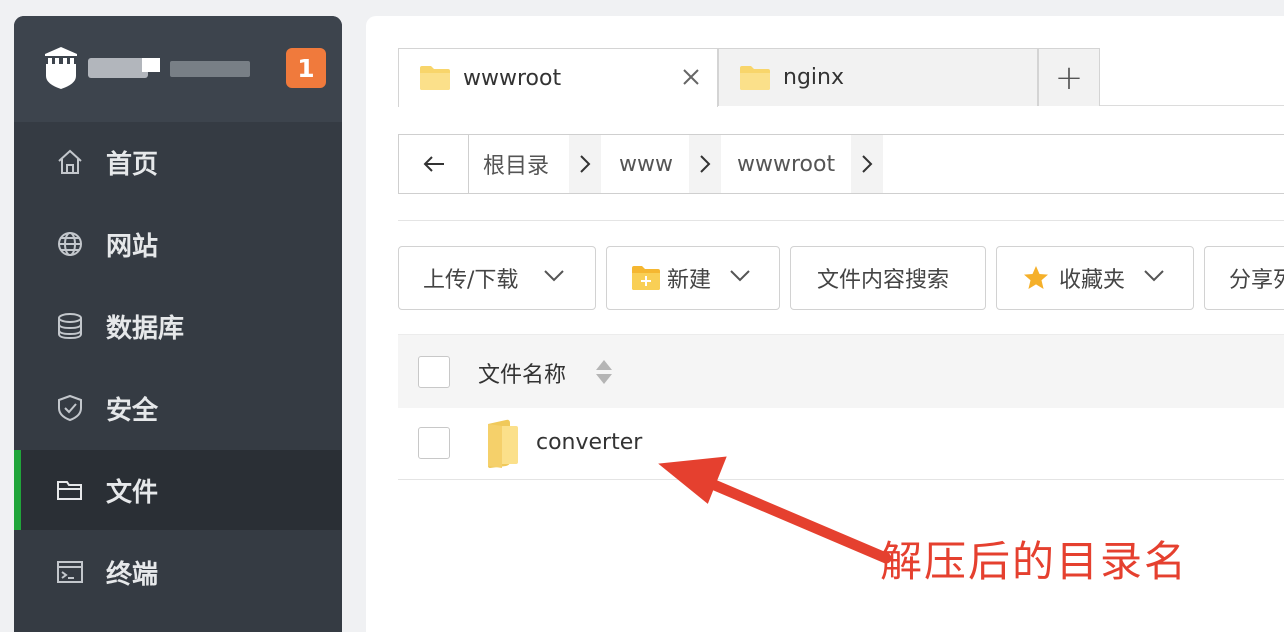 The image size is (1284, 632). I want to click on database-icon, so click(70, 326).